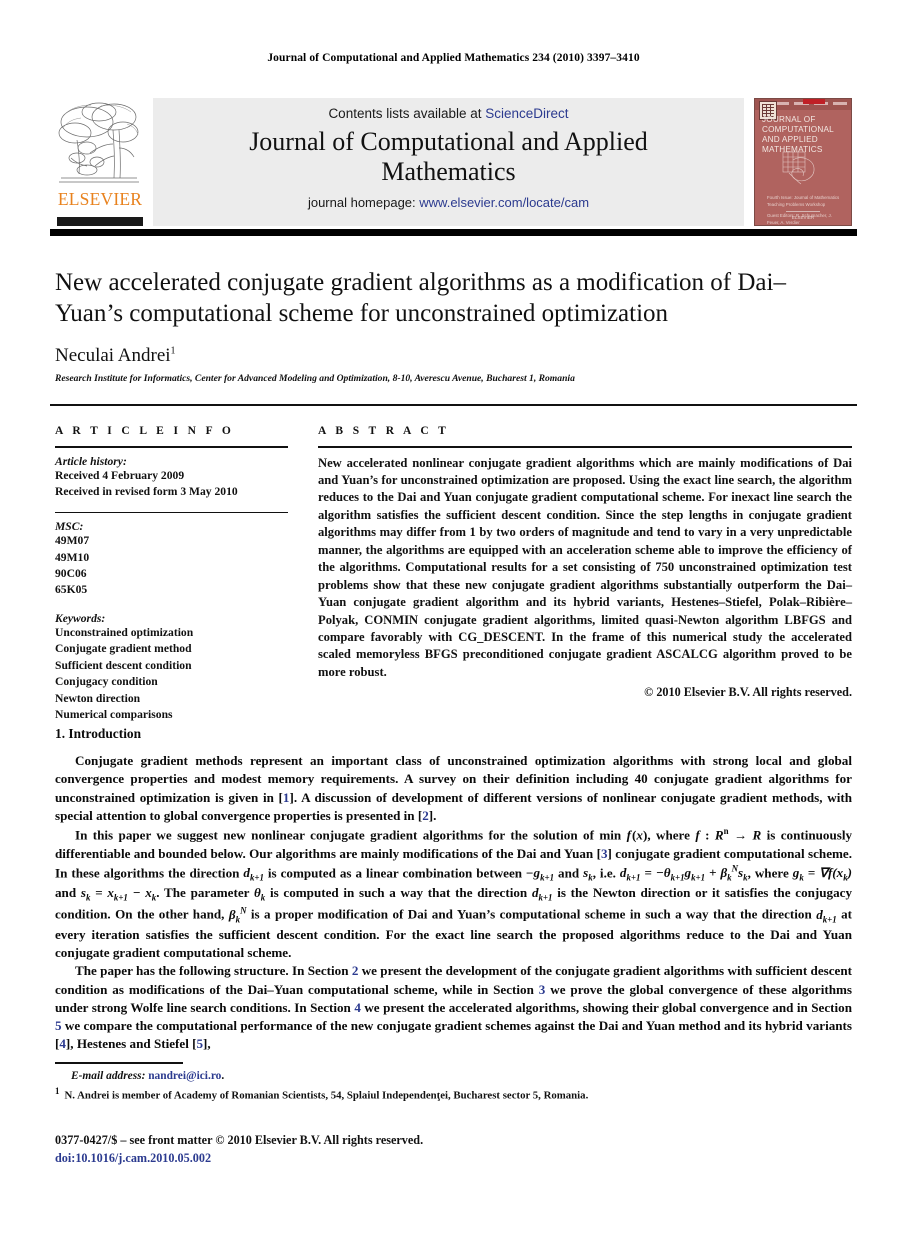  I want to click on math-theta-k: θk, so click(259, 894).